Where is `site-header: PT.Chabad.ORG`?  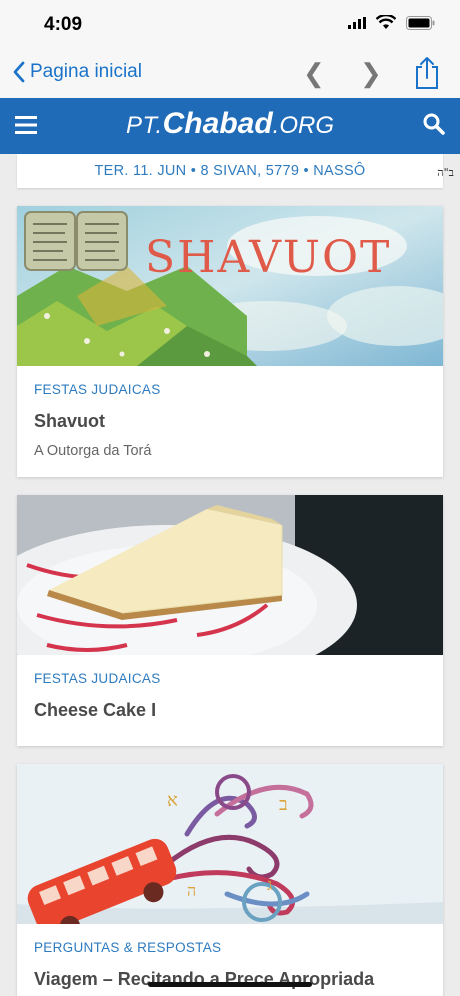
site-header: PT.Chabad.ORG is located at coordinates (230, 126).